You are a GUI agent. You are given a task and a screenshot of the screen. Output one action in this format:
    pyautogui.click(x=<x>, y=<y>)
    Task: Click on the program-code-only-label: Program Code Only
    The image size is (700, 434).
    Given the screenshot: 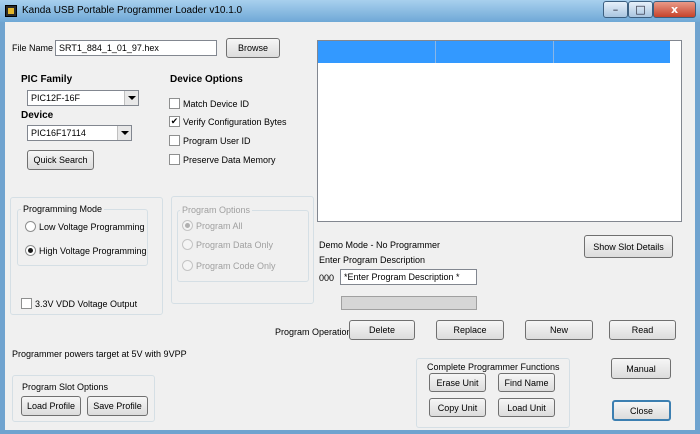 What is the action you would take?
    pyautogui.click(x=236, y=266)
    